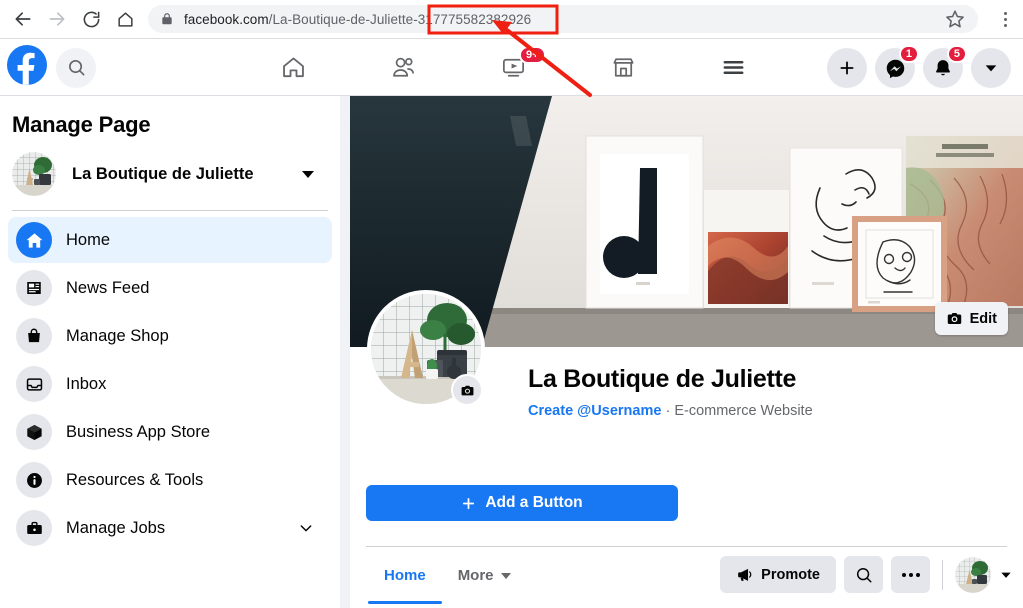 The height and width of the screenshot is (608, 1023). I want to click on page-category: E-commerce Website, so click(743, 411).